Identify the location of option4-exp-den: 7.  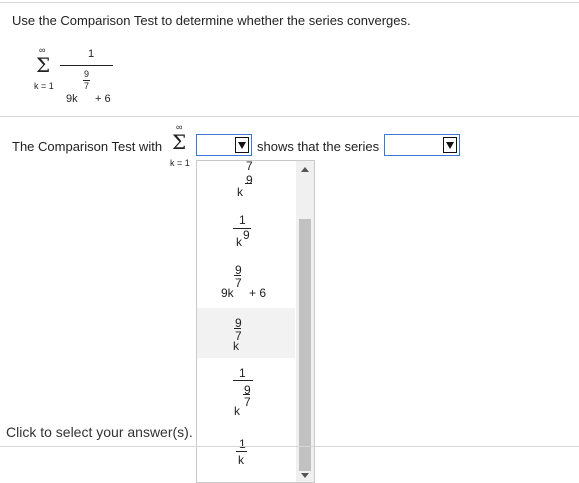
(247, 402).